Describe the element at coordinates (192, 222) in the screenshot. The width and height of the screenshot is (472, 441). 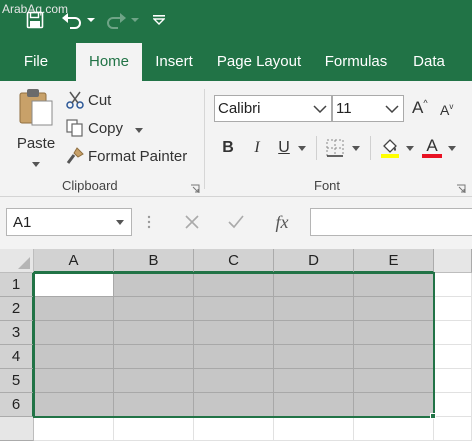
I see `cancel-icon` at that location.